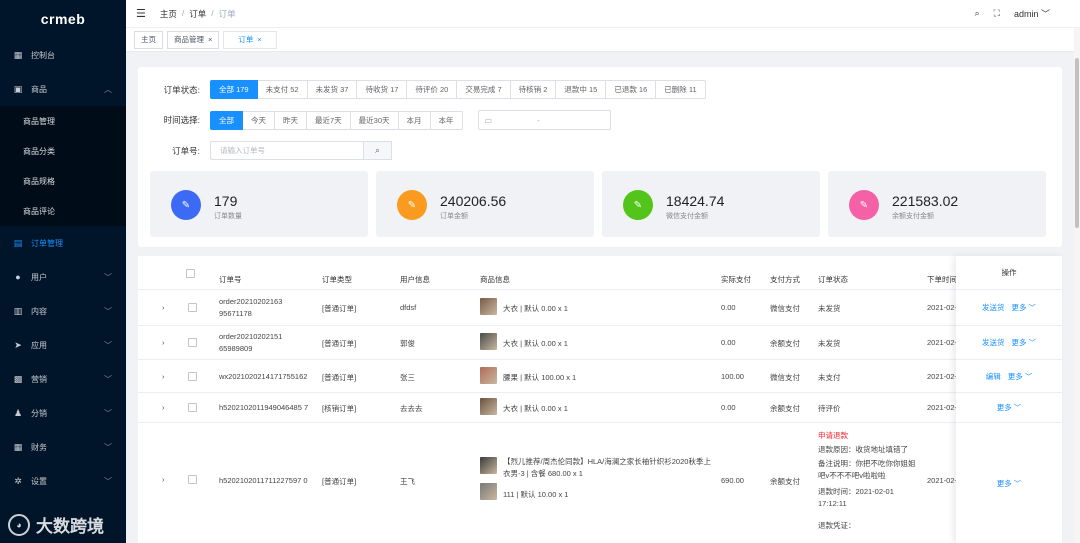 The width and height of the screenshot is (1080, 543). I want to click on status-option: 未支付 52, so click(282, 89).